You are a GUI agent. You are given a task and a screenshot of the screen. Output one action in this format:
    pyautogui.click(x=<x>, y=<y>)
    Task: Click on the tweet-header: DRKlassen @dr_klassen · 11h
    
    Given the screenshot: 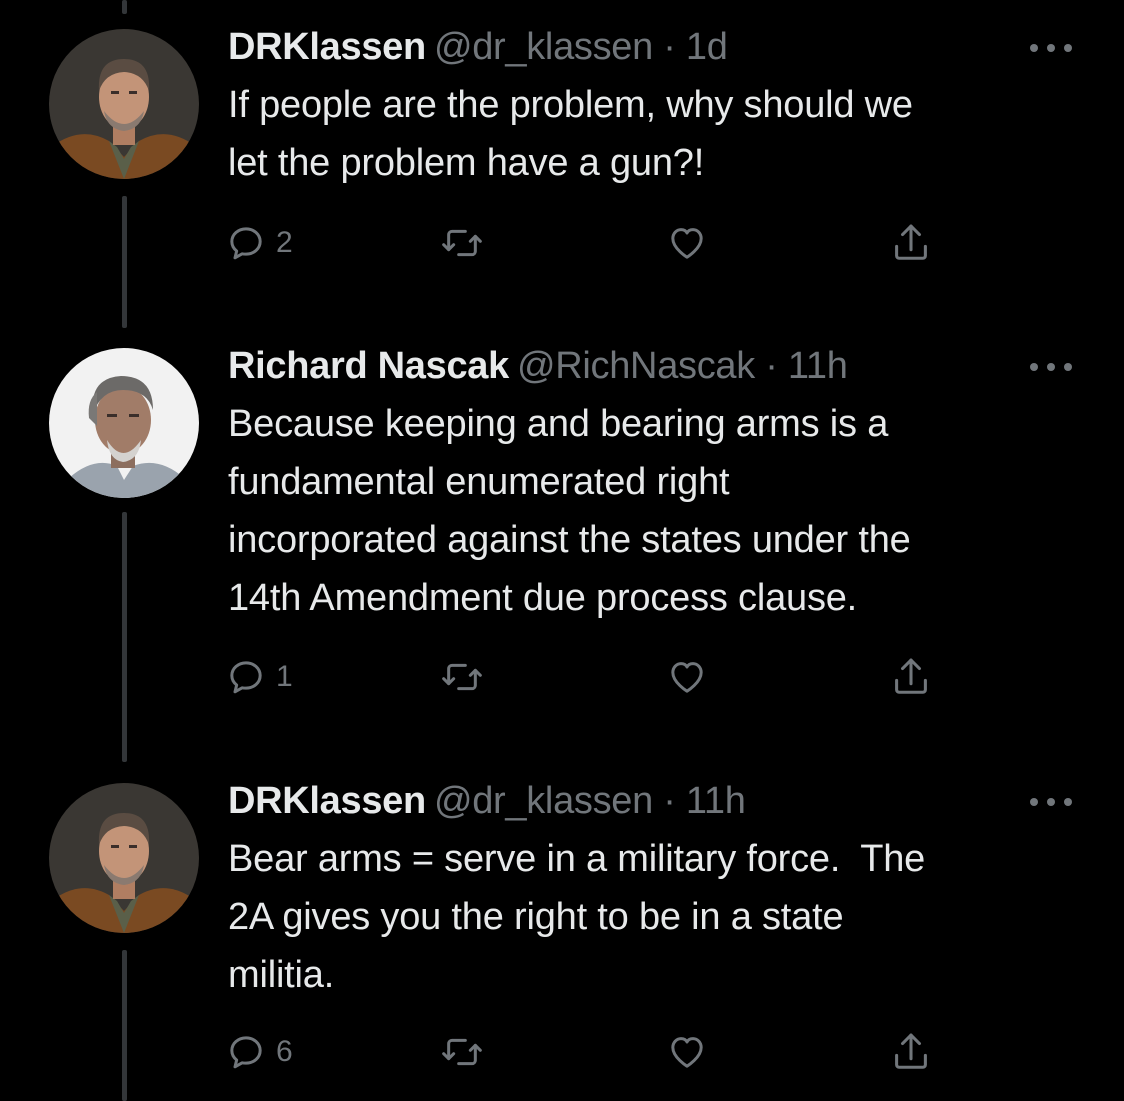 What is the action you would take?
    pyautogui.click(x=487, y=801)
    